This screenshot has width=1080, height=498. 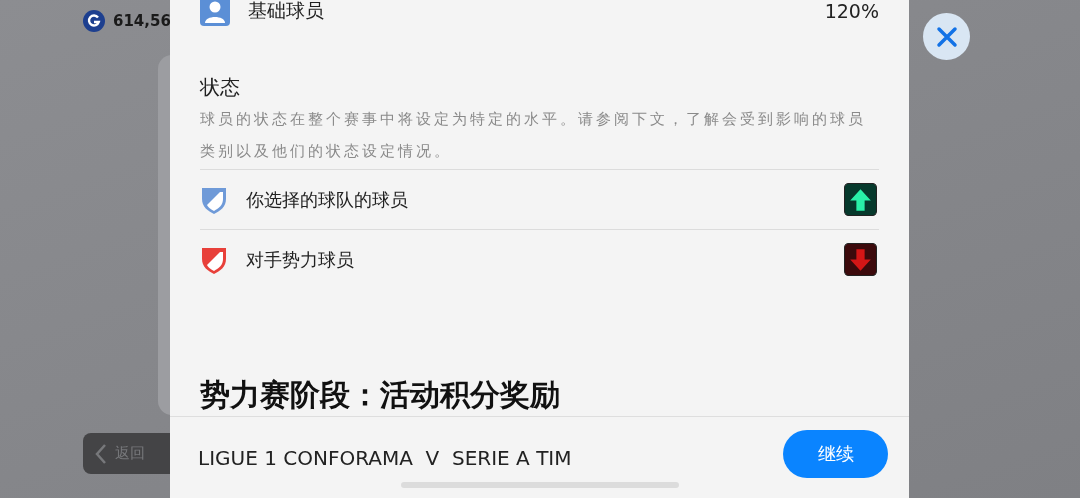 What do you see at coordinates (300, 259) in the screenshot?
I see `player-group-label: 对手势力球员` at bounding box center [300, 259].